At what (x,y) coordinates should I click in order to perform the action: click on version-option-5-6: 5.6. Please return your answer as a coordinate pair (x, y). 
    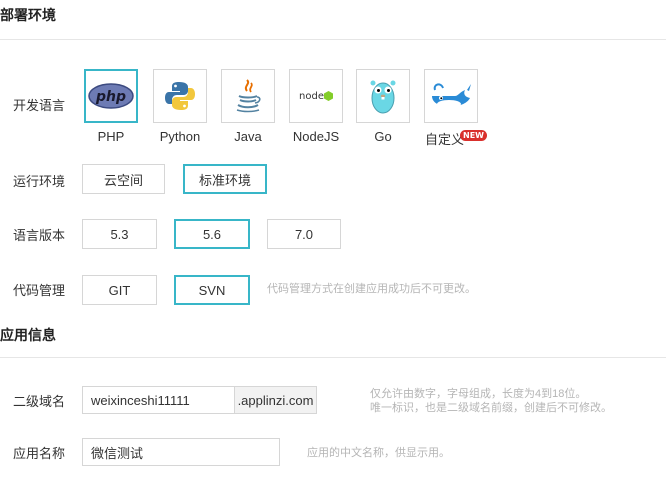
    Looking at the image, I should click on (212, 234).